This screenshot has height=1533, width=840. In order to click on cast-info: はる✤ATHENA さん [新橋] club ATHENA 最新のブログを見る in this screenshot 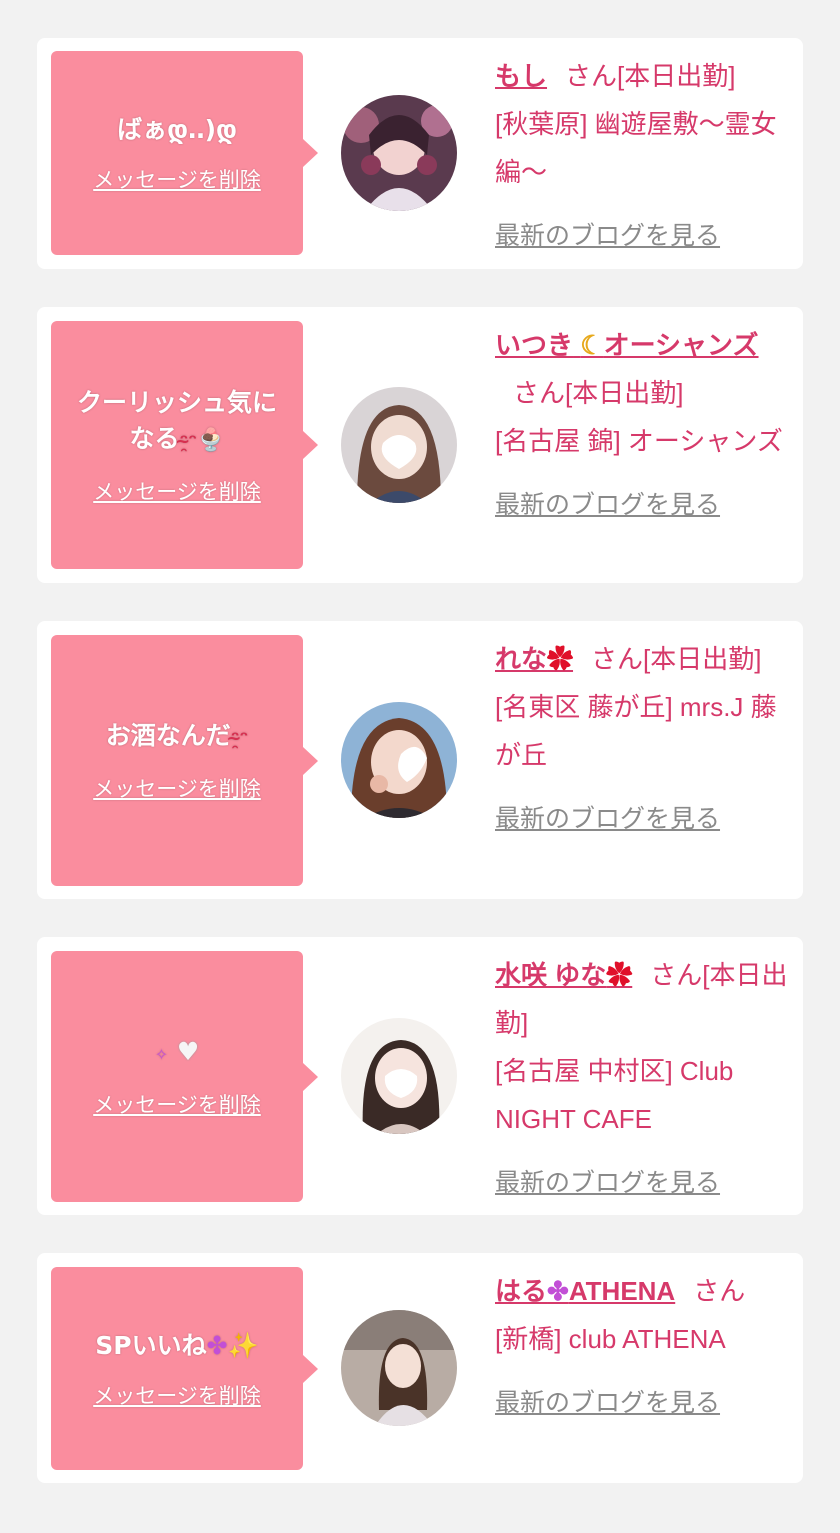, I will do `click(645, 1347)`.